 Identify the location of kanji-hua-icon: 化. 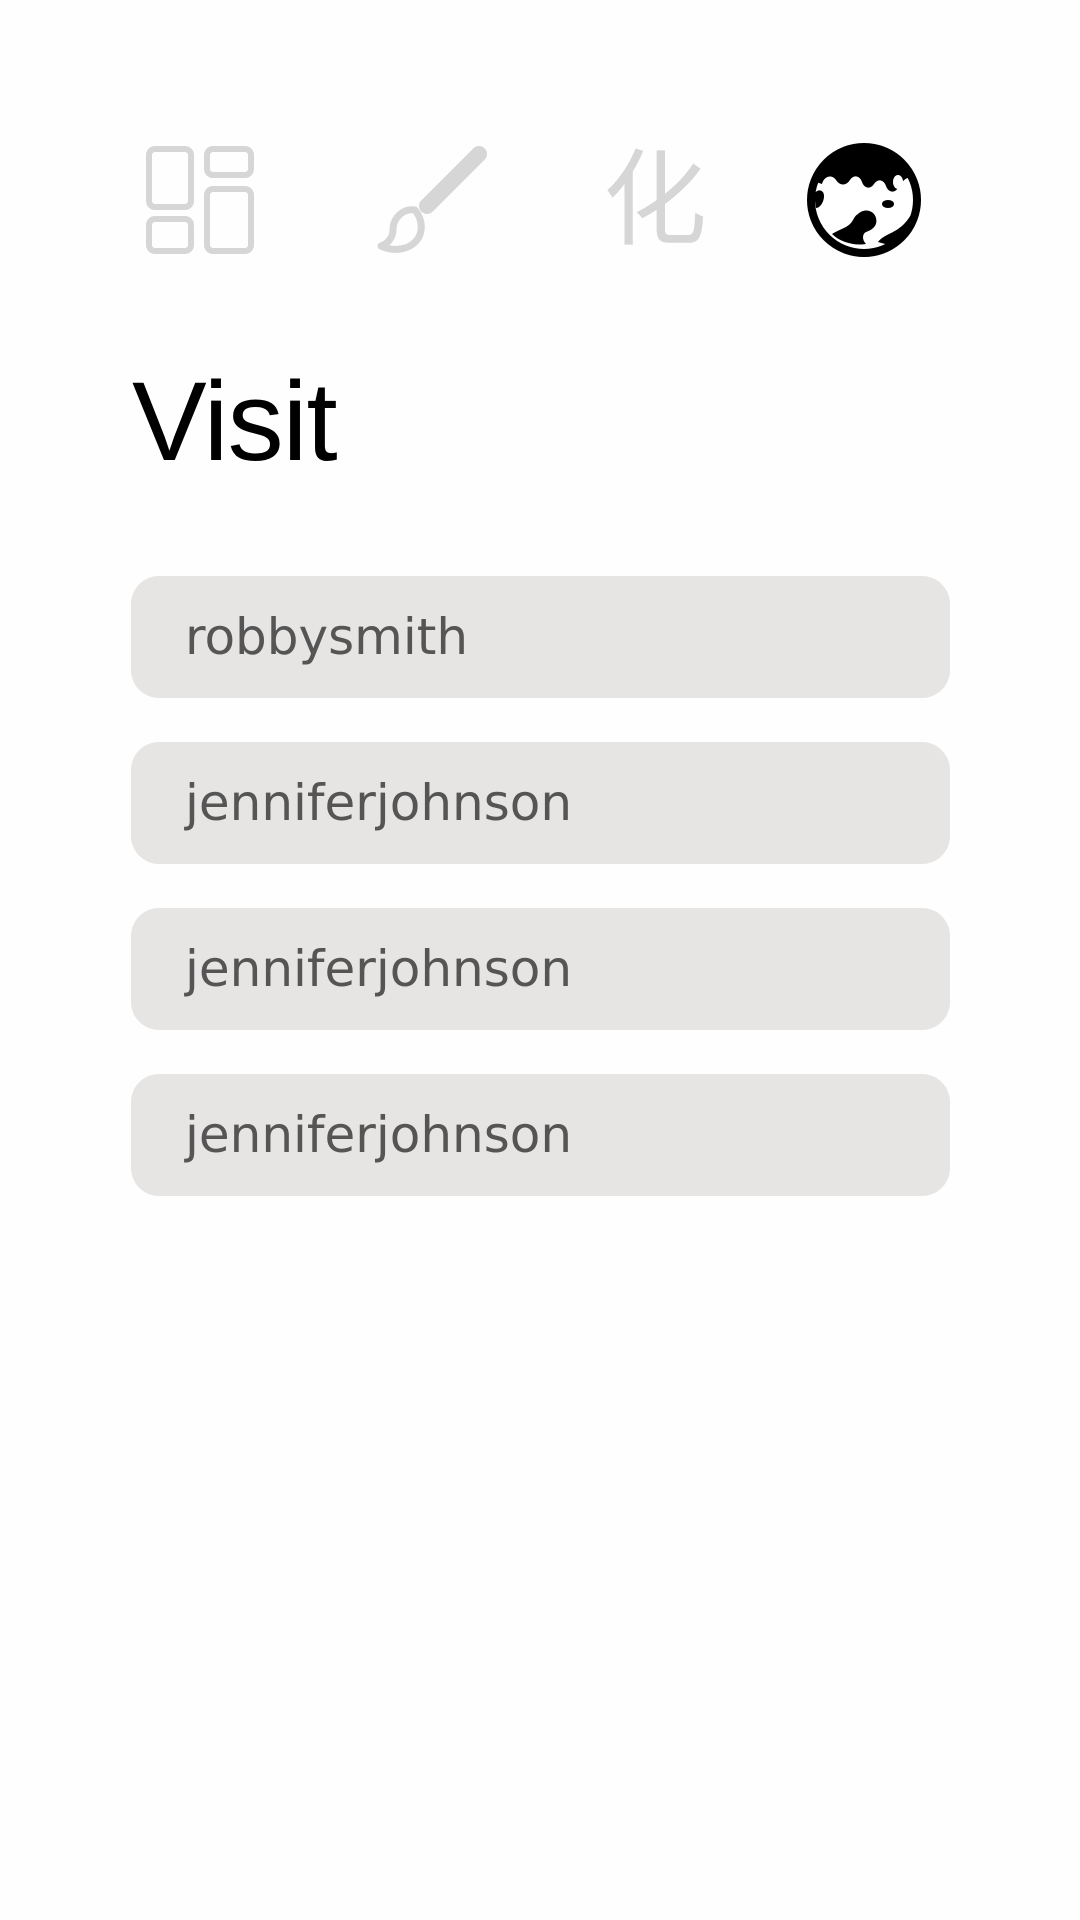
(654, 200).